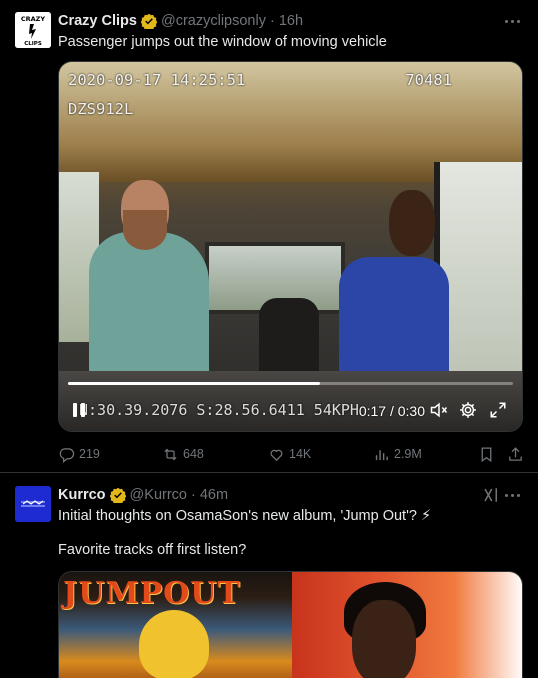  I want to click on svg-text: CRAZY, so click(33, 19).